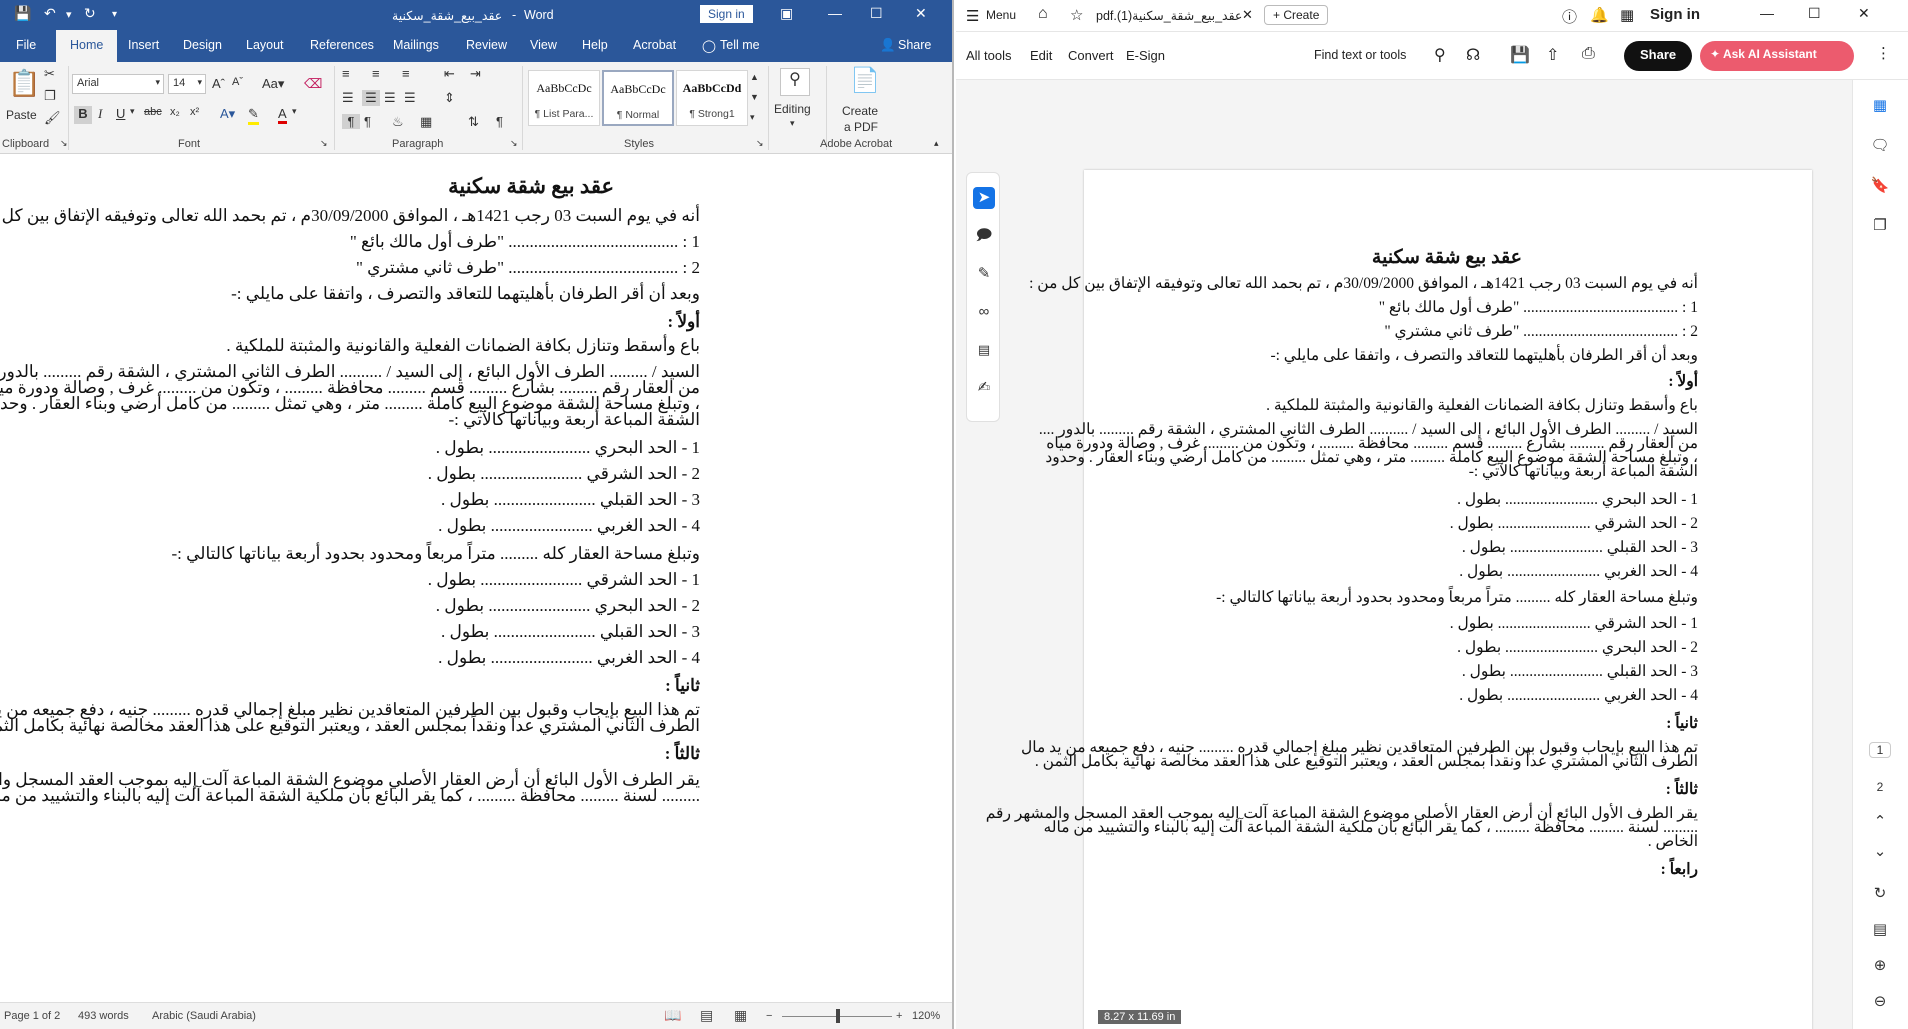 This screenshot has width=1908, height=1029. I want to click on print-layout-icon: ▤, so click(706, 1015).